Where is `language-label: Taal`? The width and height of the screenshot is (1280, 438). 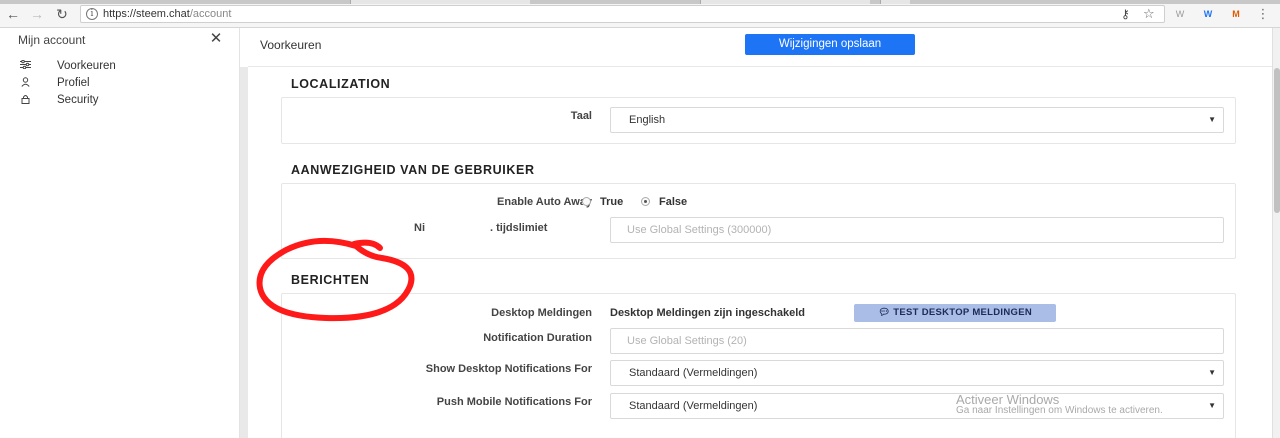
language-label: Taal is located at coordinates (581, 116).